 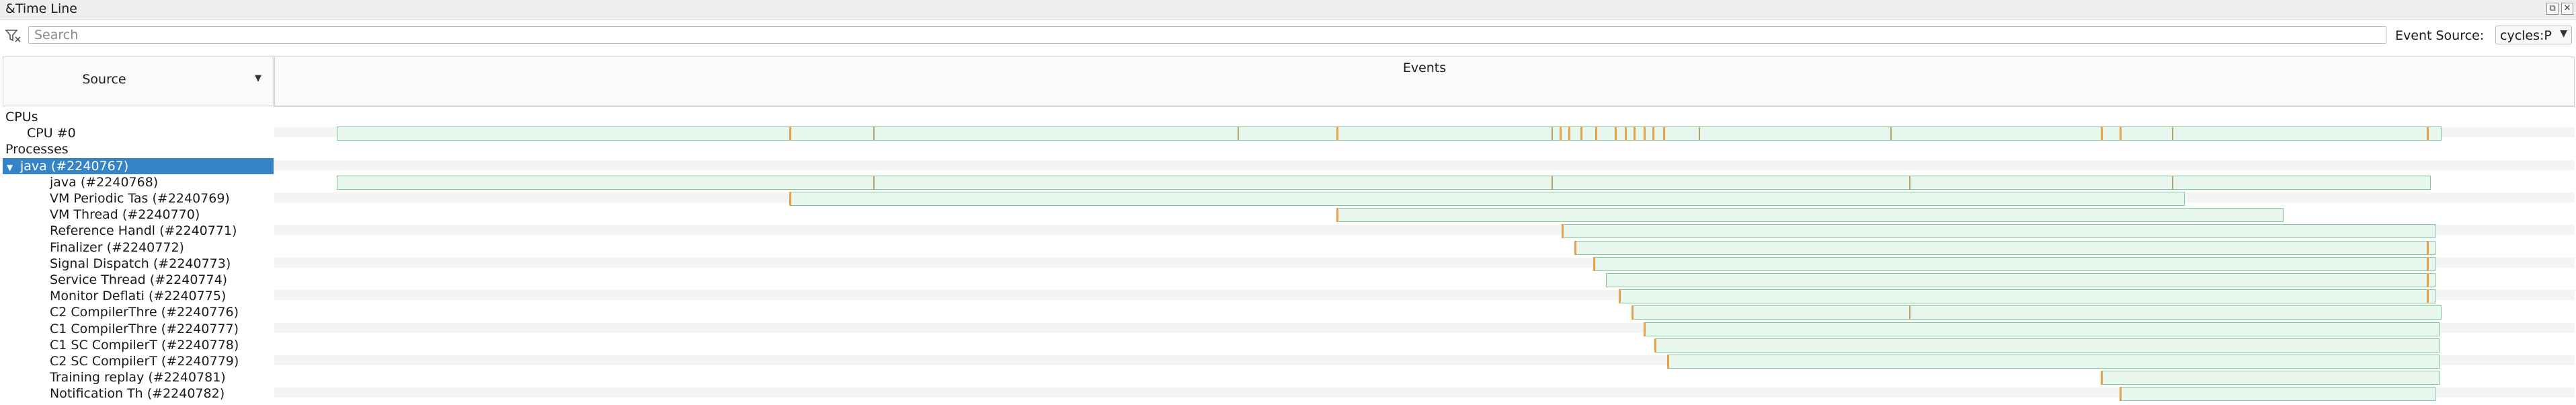 I want to click on window-title: &Time Line, so click(x=41, y=8).